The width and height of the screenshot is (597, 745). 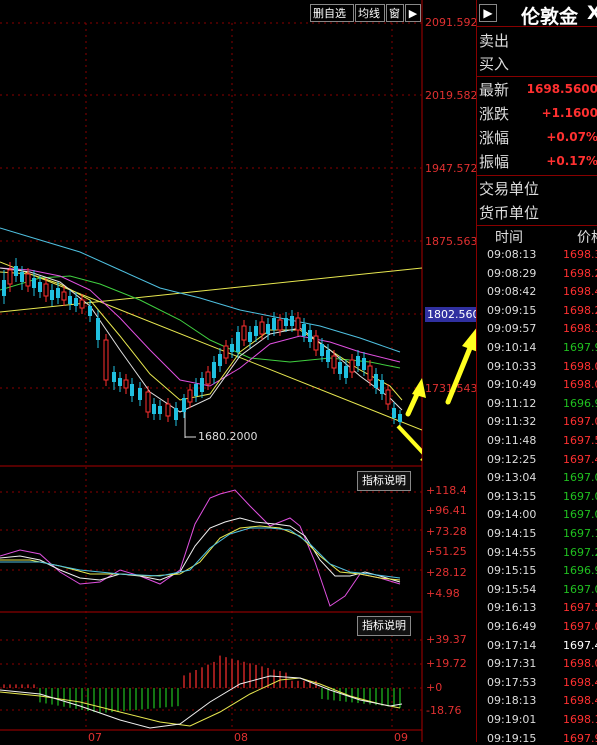 I want to click on tick-time: 09:08:13, so click(x=512, y=254).